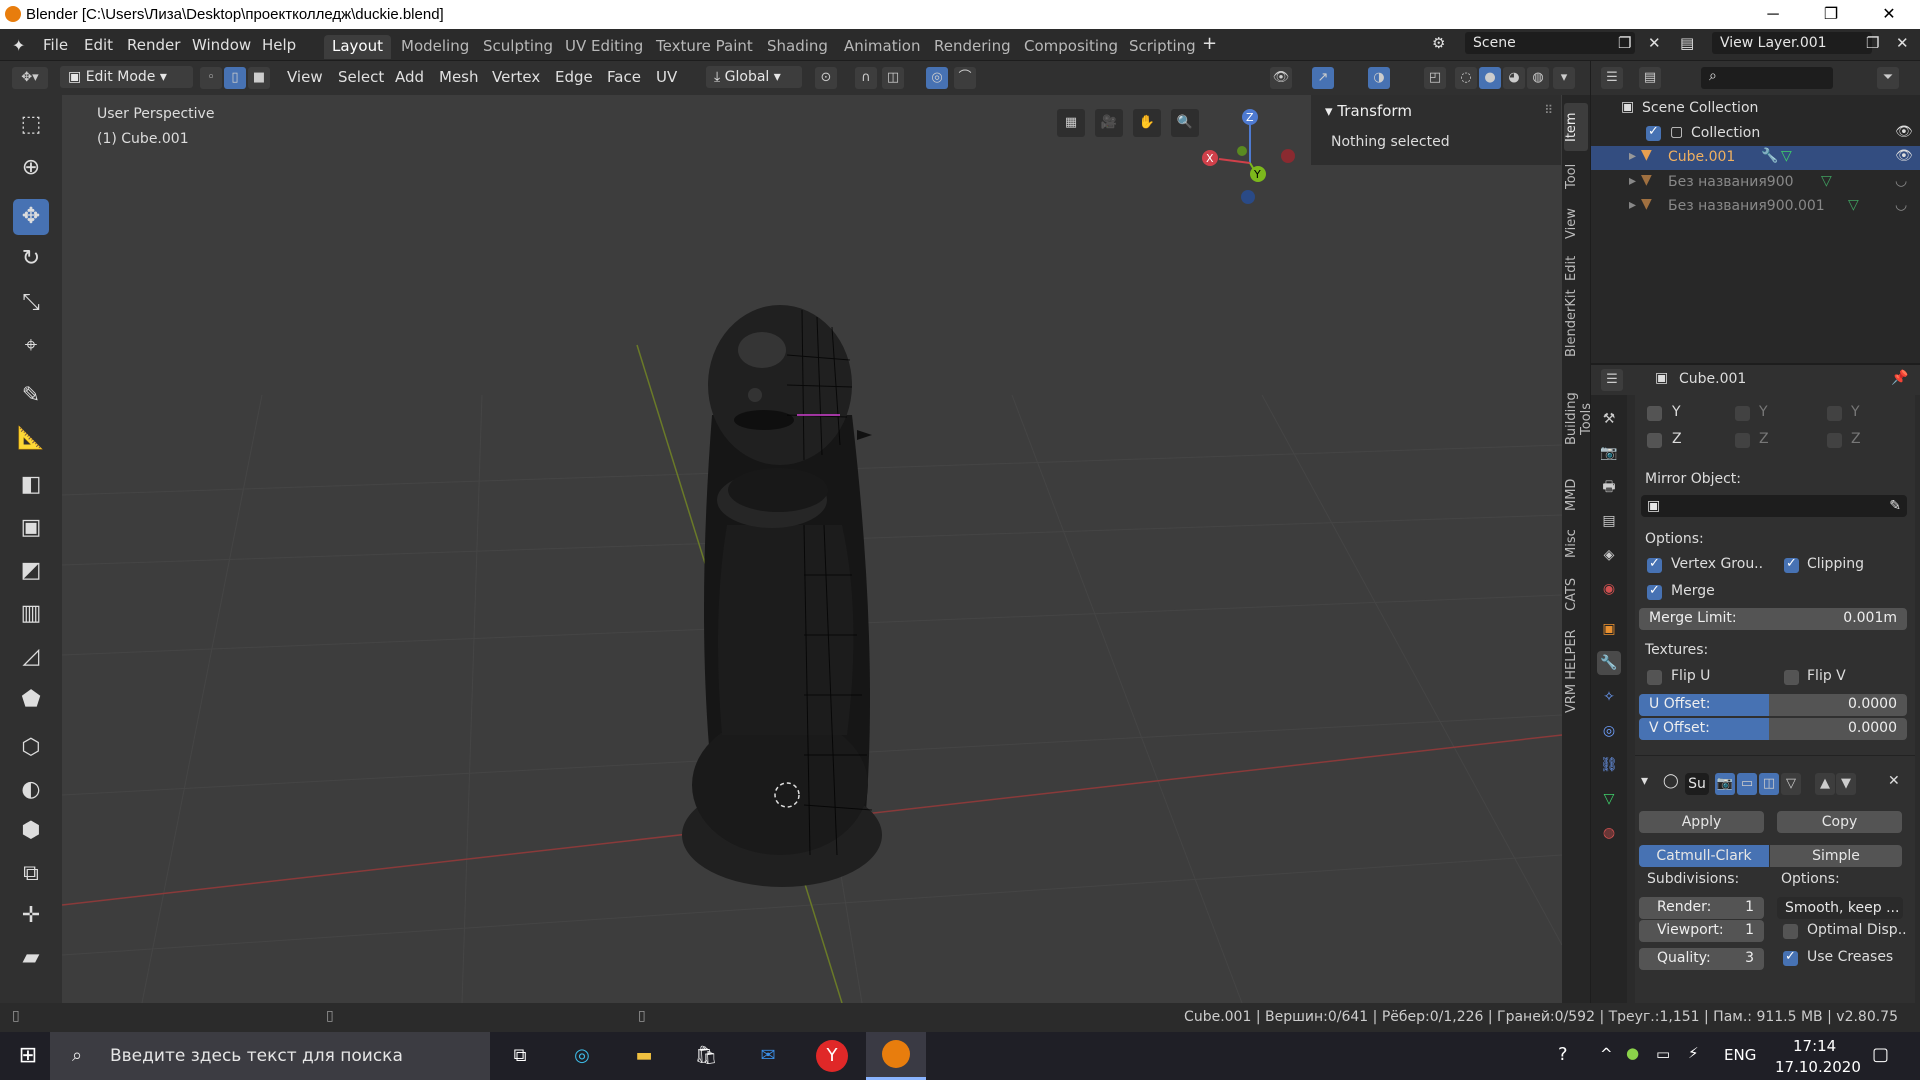 This screenshot has height=1080, width=1920. Describe the element at coordinates (1889, 14) in the screenshot. I see `close-button: ✕` at that location.